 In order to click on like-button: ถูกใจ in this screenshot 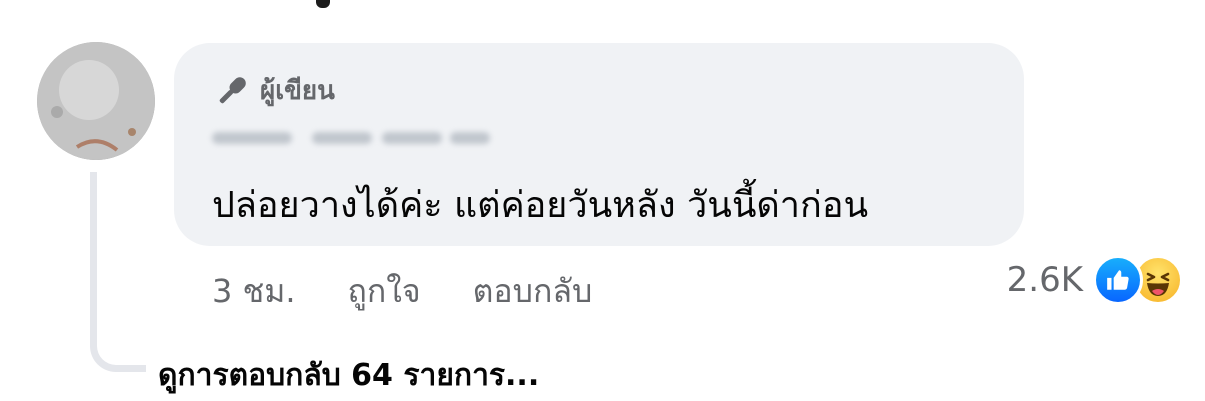, I will do `click(384, 291)`.